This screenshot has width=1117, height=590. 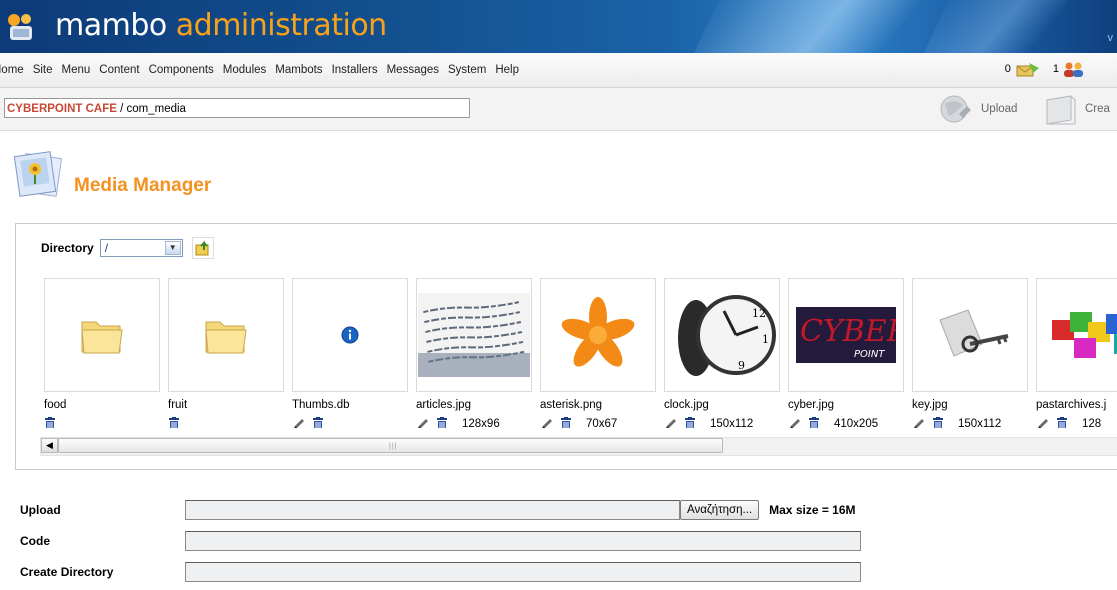 I want to click on menu-item-help: Help, so click(x=507, y=70).